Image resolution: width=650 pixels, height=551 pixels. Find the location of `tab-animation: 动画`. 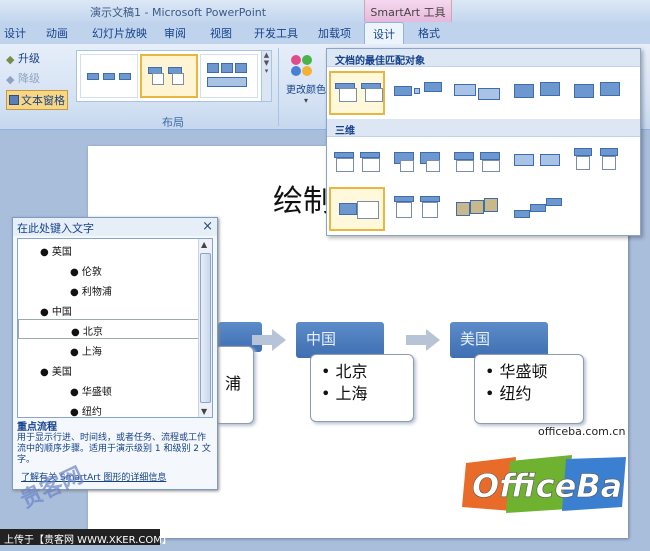

tab-animation: 动画 is located at coordinates (57, 33).